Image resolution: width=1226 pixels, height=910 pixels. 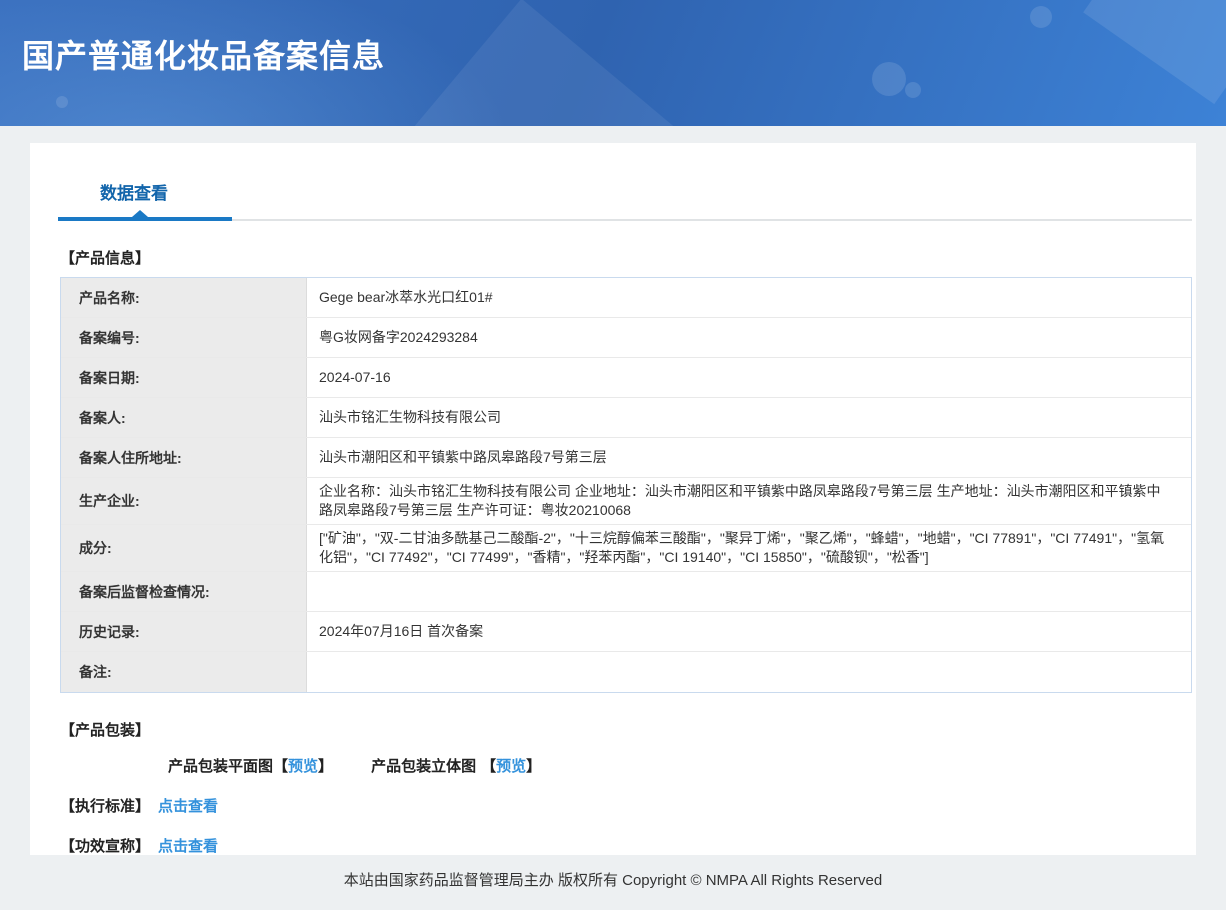 What do you see at coordinates (626, 338) in the screenshot?
I see `table-row: 备案编号: 粤G妆网备字2024293284` at bounding box center [626, 338].